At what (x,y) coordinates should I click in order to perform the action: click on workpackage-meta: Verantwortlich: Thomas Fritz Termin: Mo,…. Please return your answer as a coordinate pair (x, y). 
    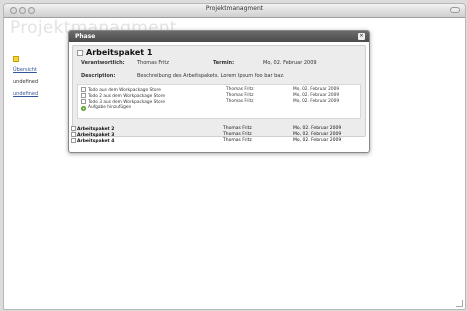
    Looking at the image, I should click on (219, 63).